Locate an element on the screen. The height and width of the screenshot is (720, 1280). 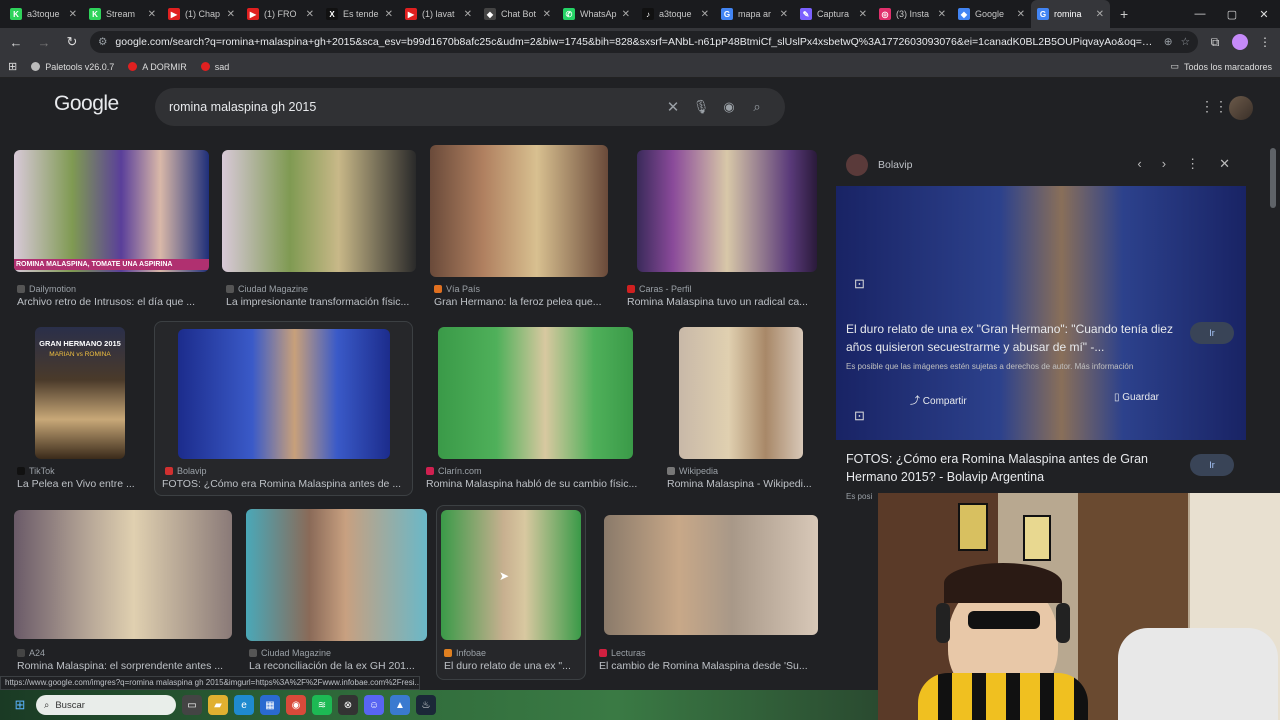
new-tab-icon: + is located at coordinates (1124, 14).